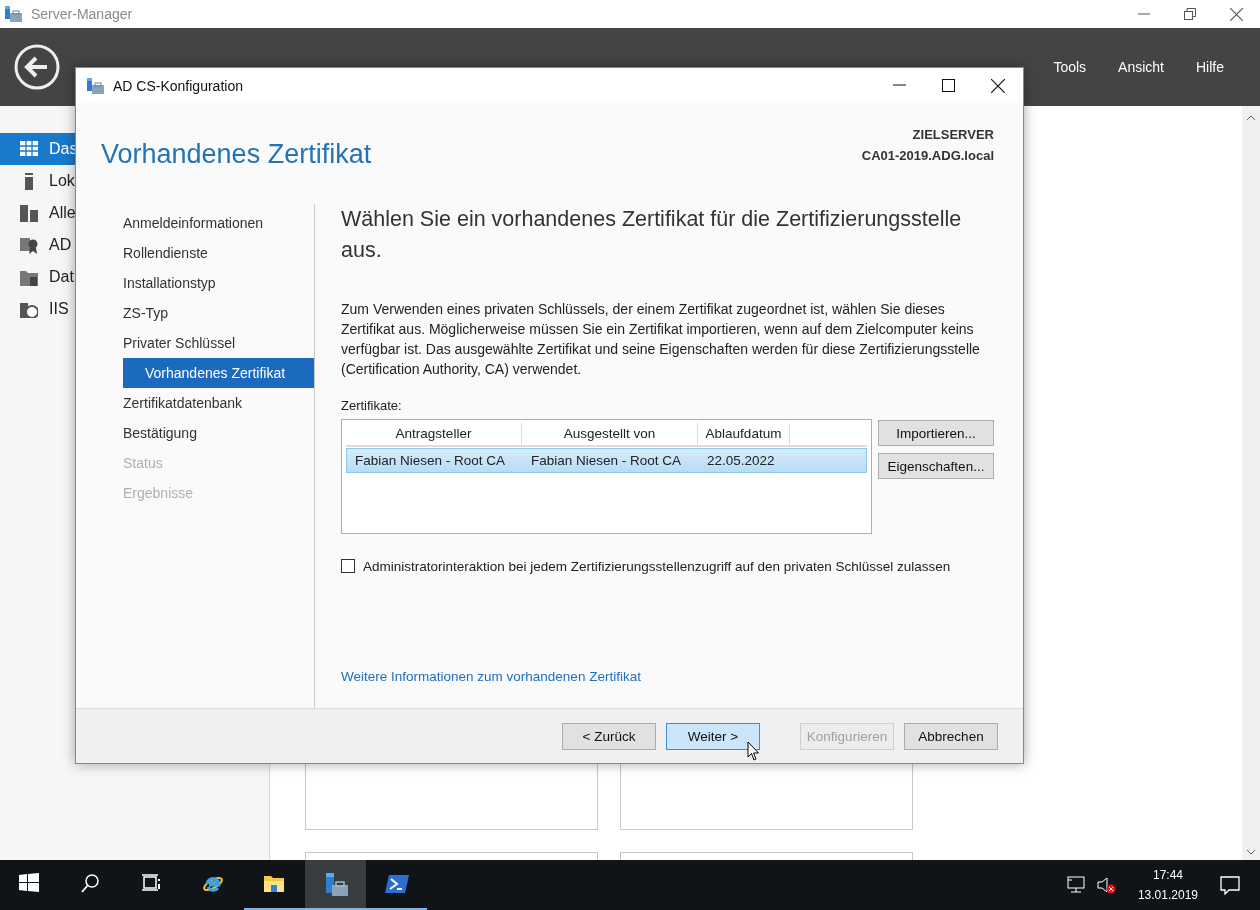  Describe the element at coordinates (927, 156) in the screenshot. I see `target-server: CA01-2019.ADG.local` at that location.